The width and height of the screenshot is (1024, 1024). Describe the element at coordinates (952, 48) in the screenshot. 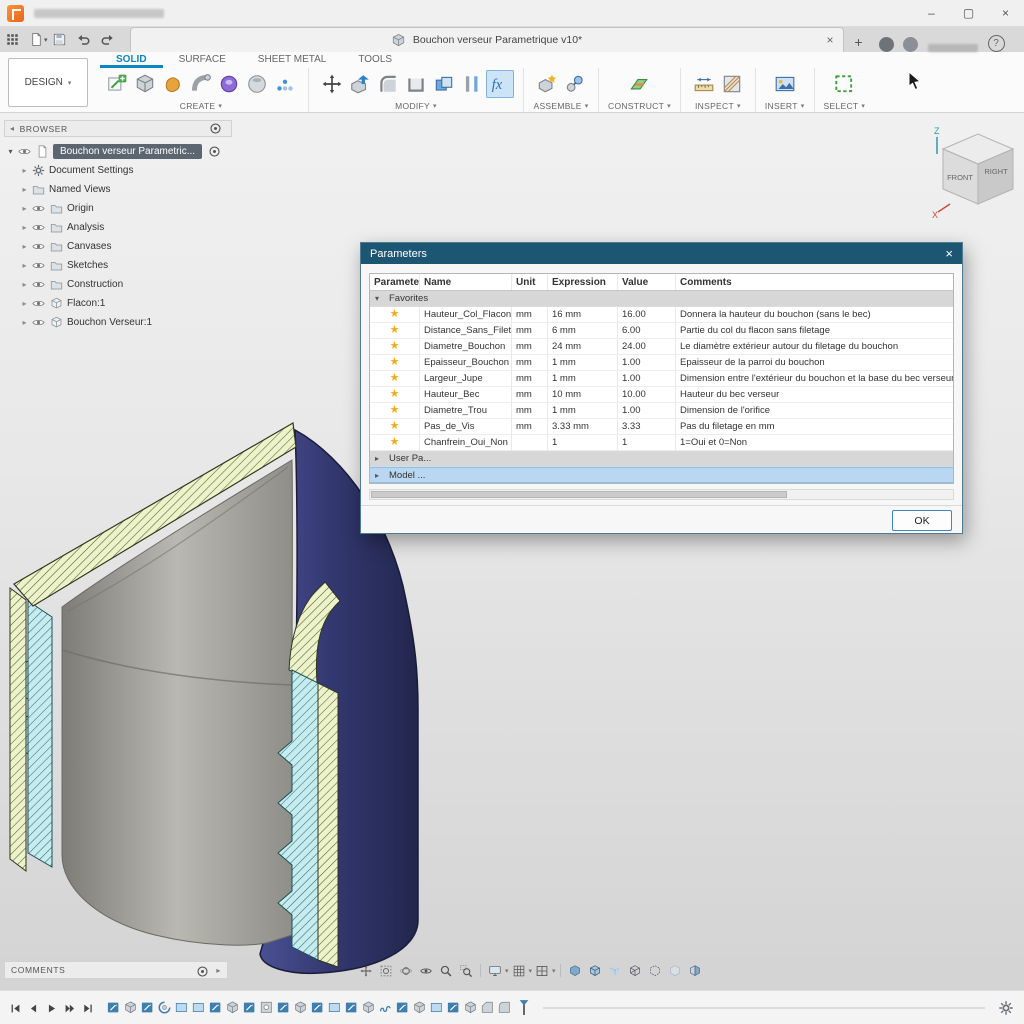

I see `user-name-redacted` at that location.